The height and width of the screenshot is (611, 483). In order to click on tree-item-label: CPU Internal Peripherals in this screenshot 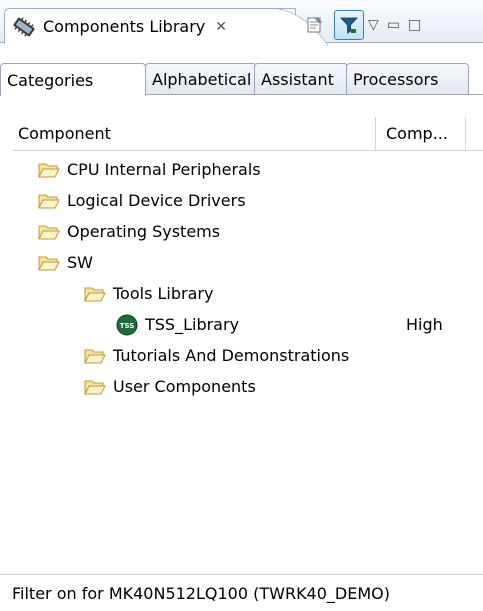, I will do `click(164, 169)`.